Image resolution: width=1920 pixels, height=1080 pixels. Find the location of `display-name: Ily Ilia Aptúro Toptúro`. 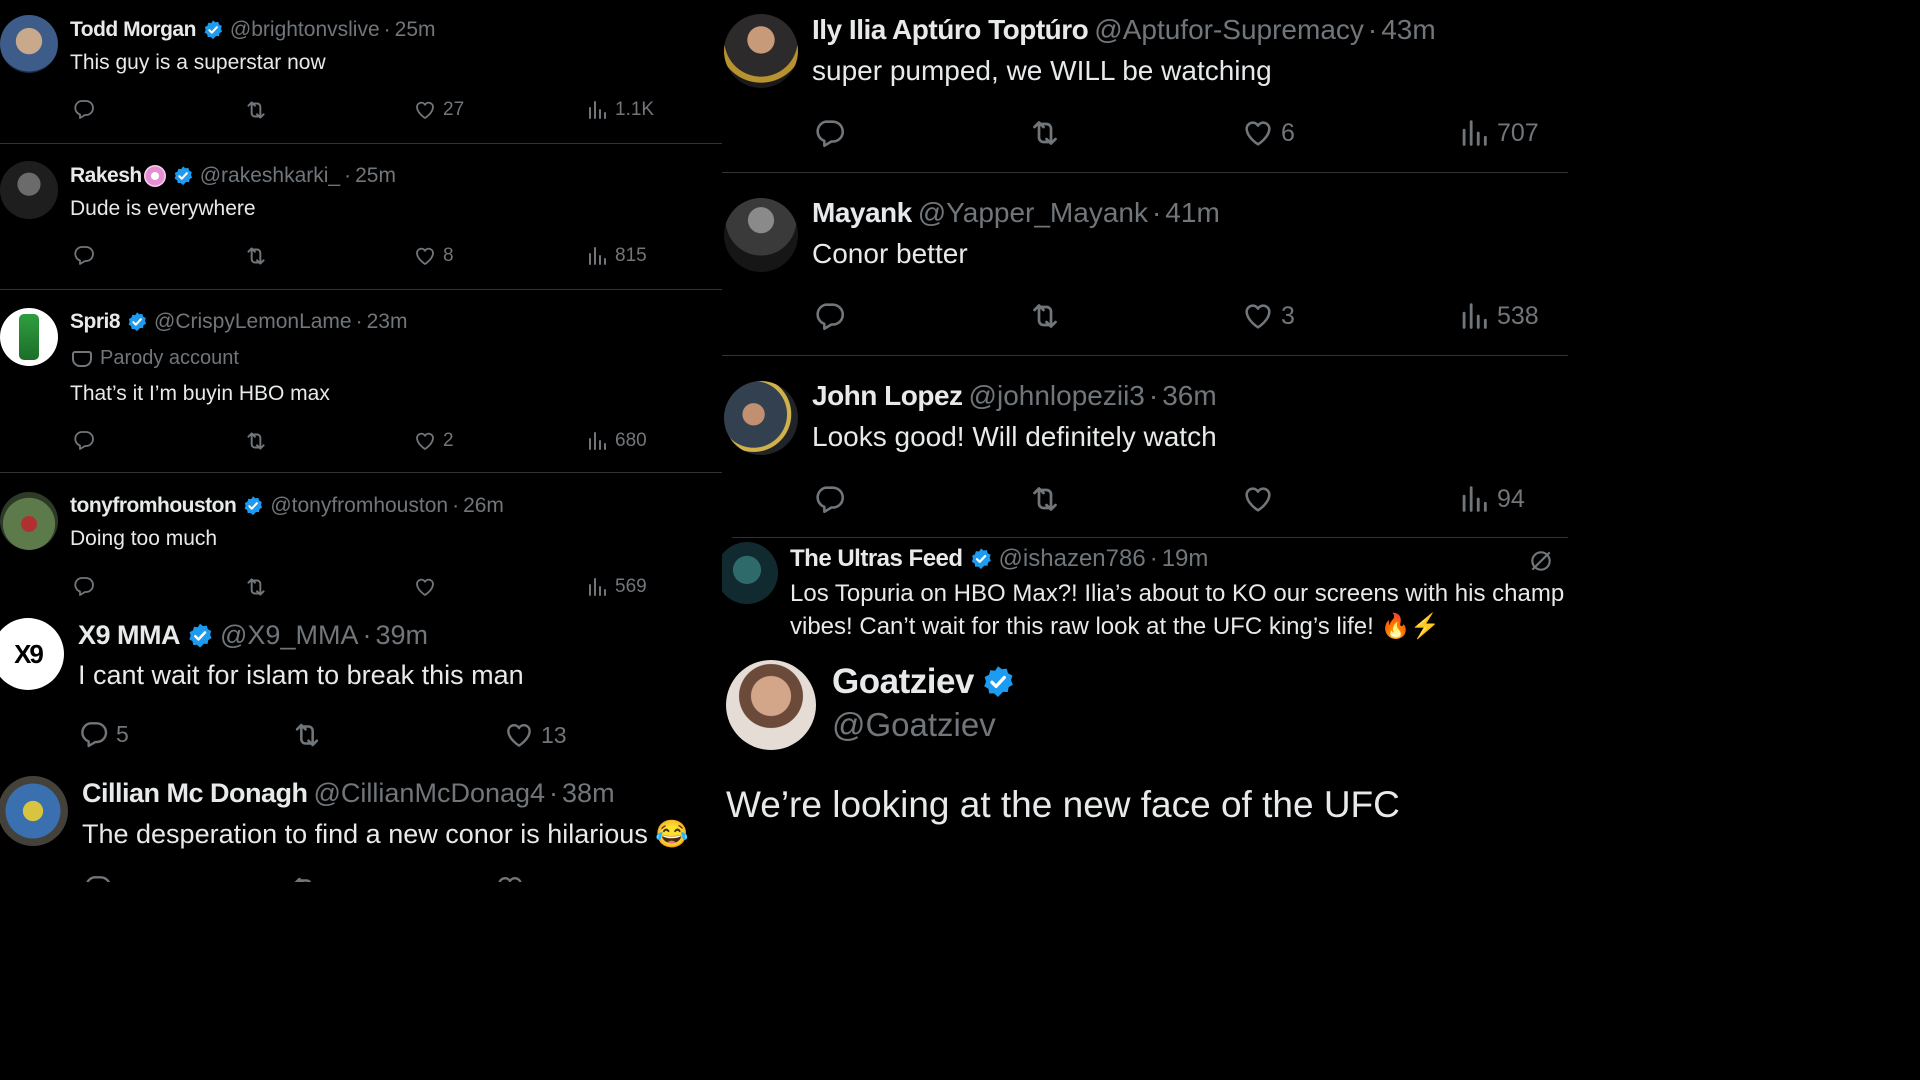

display-name: Ily Ilia Aptúro Toptúro is located at coordinates (950, 30).